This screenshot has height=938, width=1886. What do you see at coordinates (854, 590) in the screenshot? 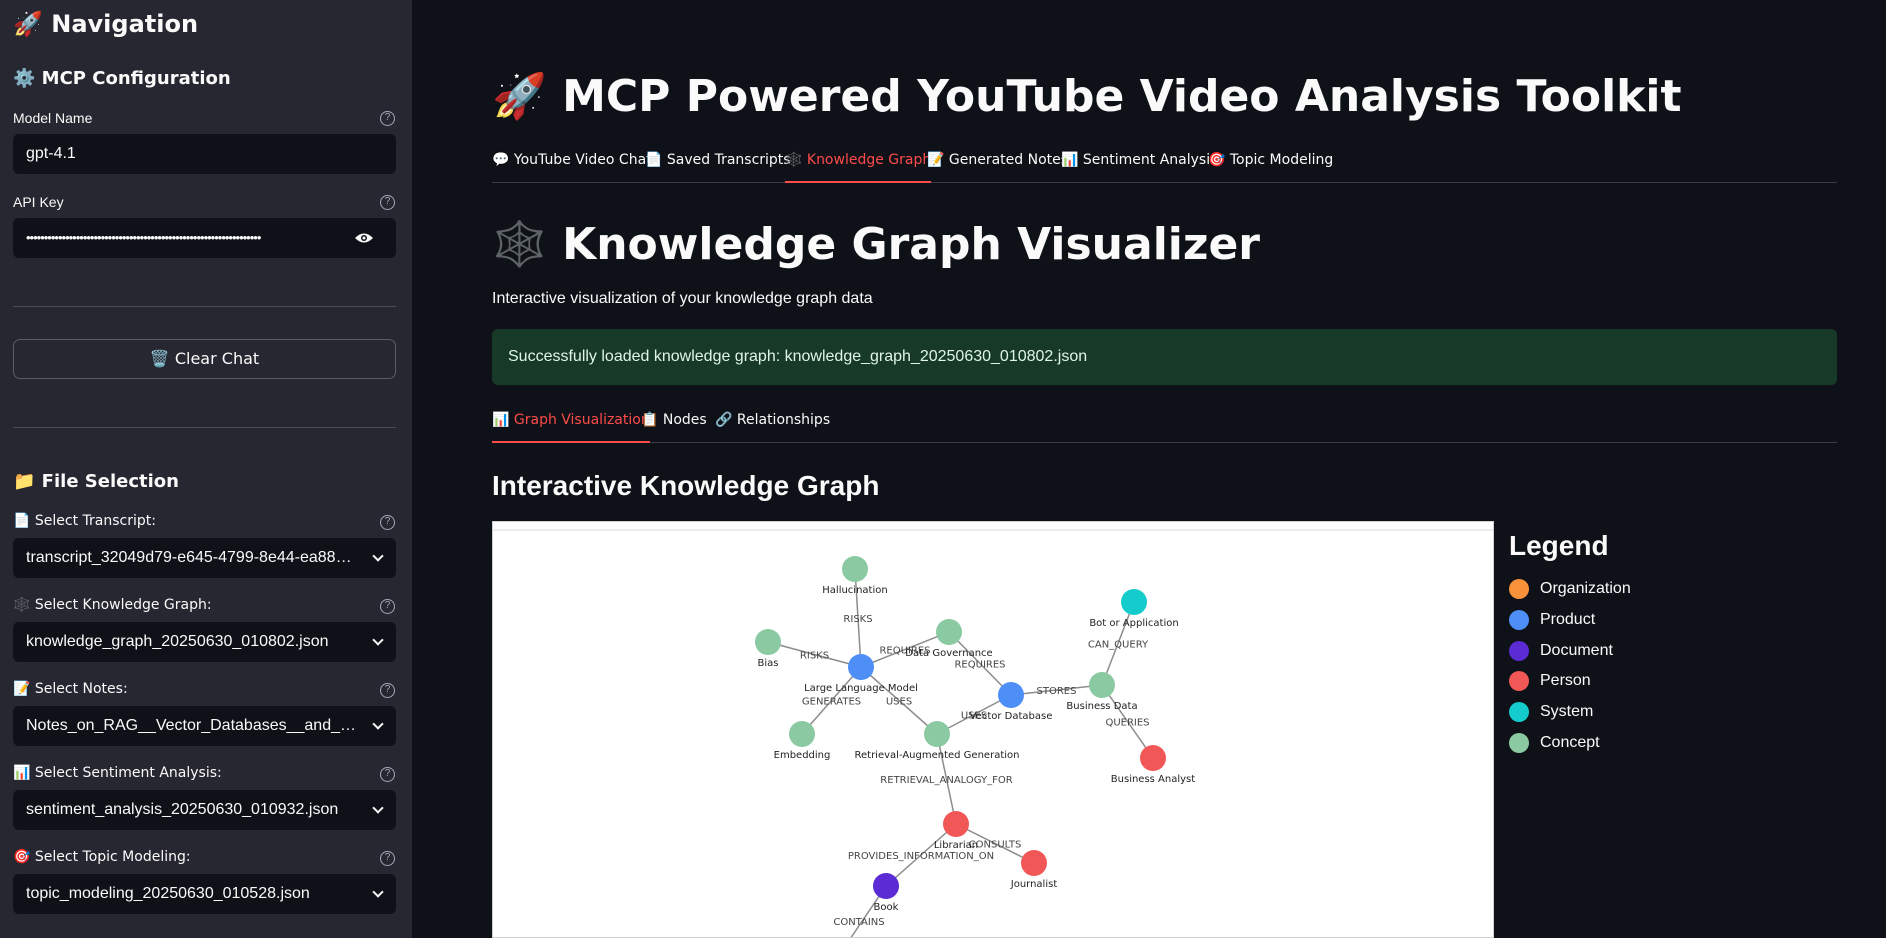
I see `graph-node-label: Hallucination` at bounding box center [854, 590].